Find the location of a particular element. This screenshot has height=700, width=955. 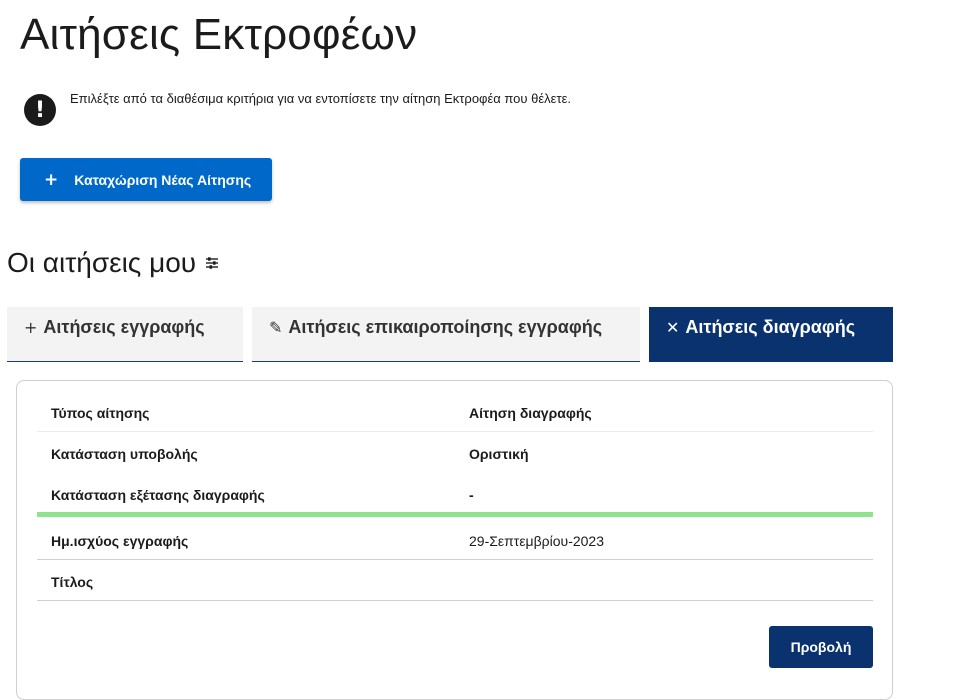

row-value: - is located at coordinates (471, 495).